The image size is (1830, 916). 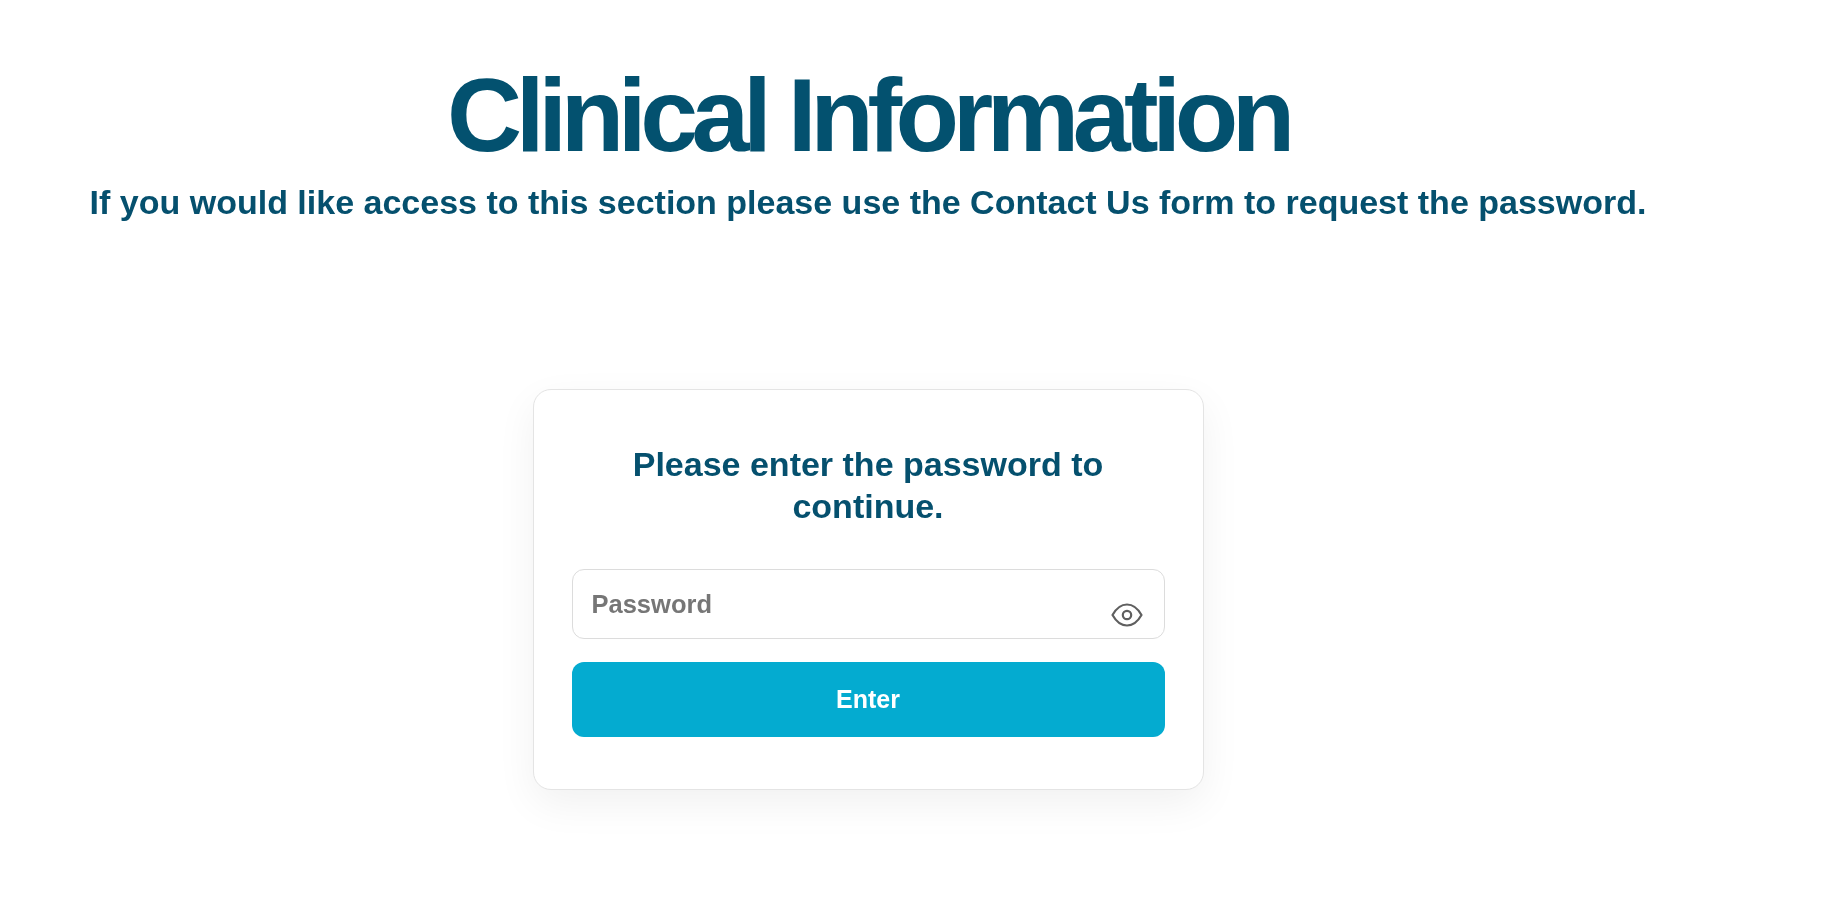 I want to click on enter-button: Enter, so click(x=868, y=699).